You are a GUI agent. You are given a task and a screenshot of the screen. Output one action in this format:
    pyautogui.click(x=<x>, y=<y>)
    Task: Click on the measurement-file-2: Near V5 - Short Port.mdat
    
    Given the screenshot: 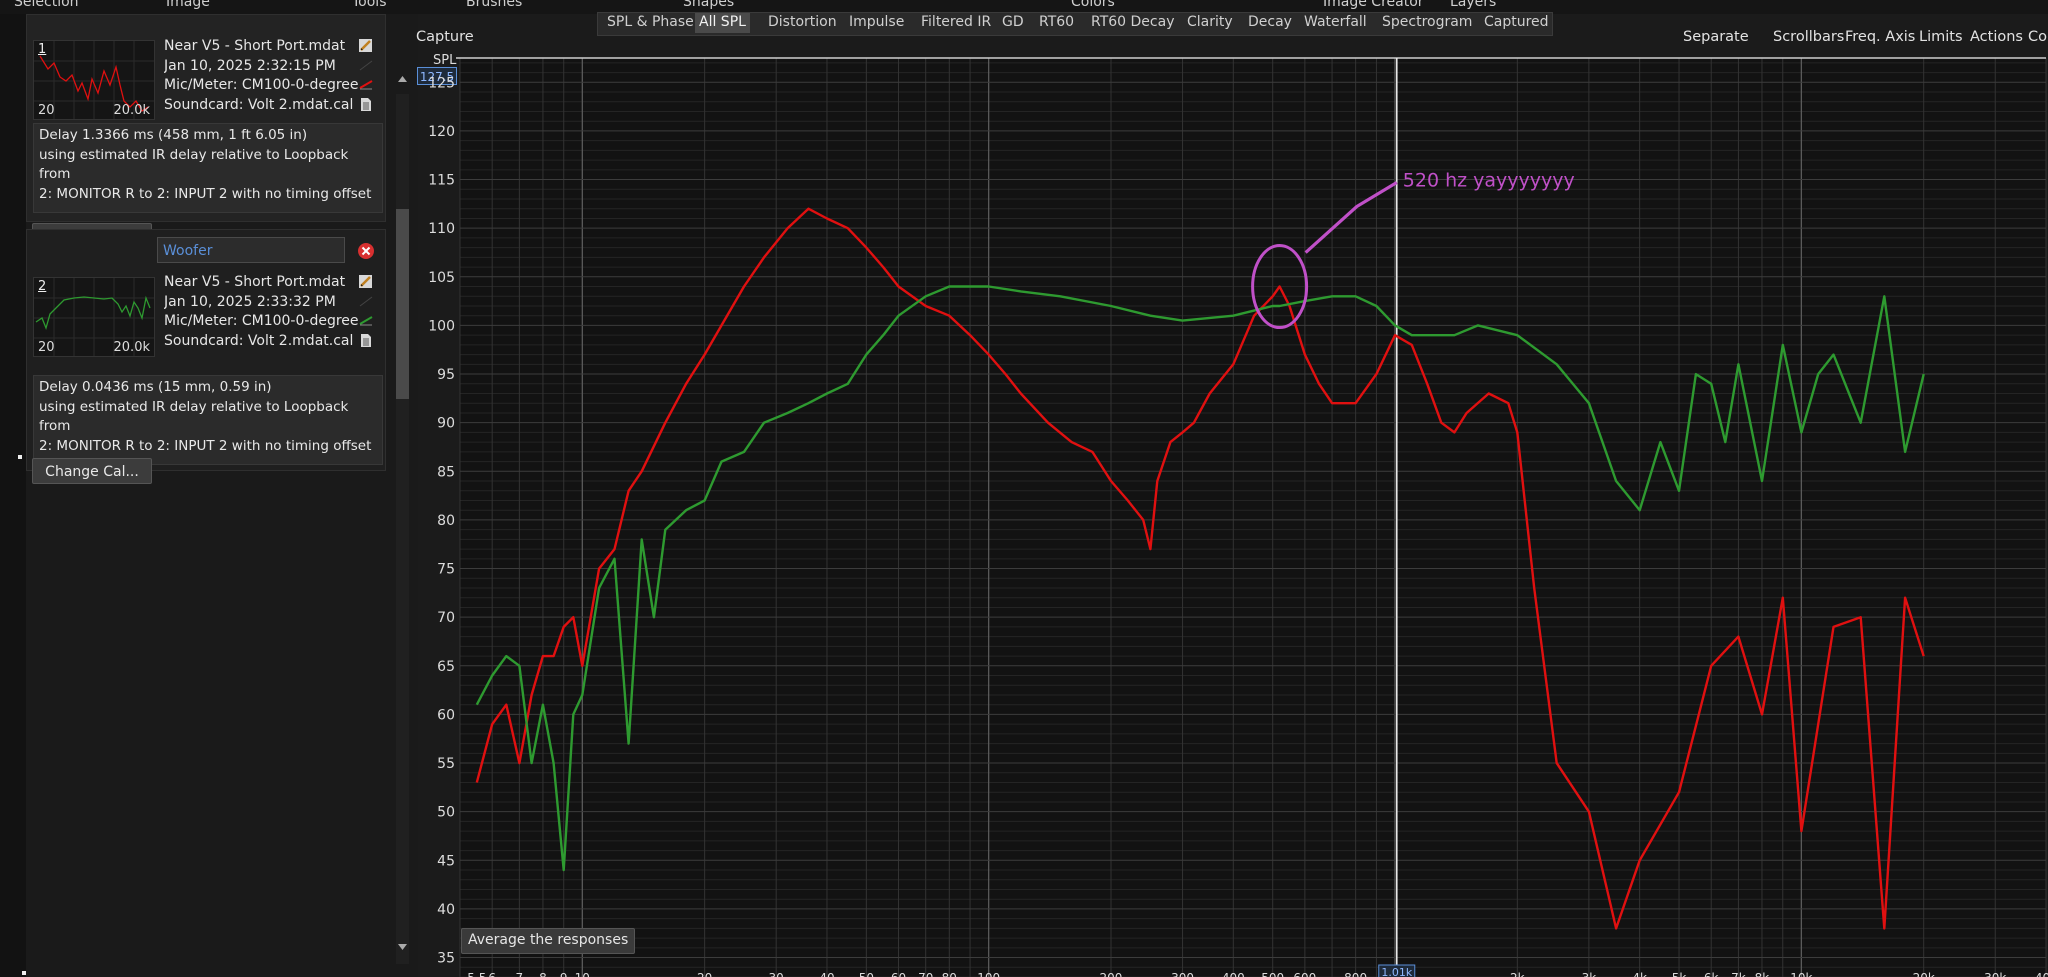 What is the action you would take?
    pyautogui.click(x=255, y=282)
    